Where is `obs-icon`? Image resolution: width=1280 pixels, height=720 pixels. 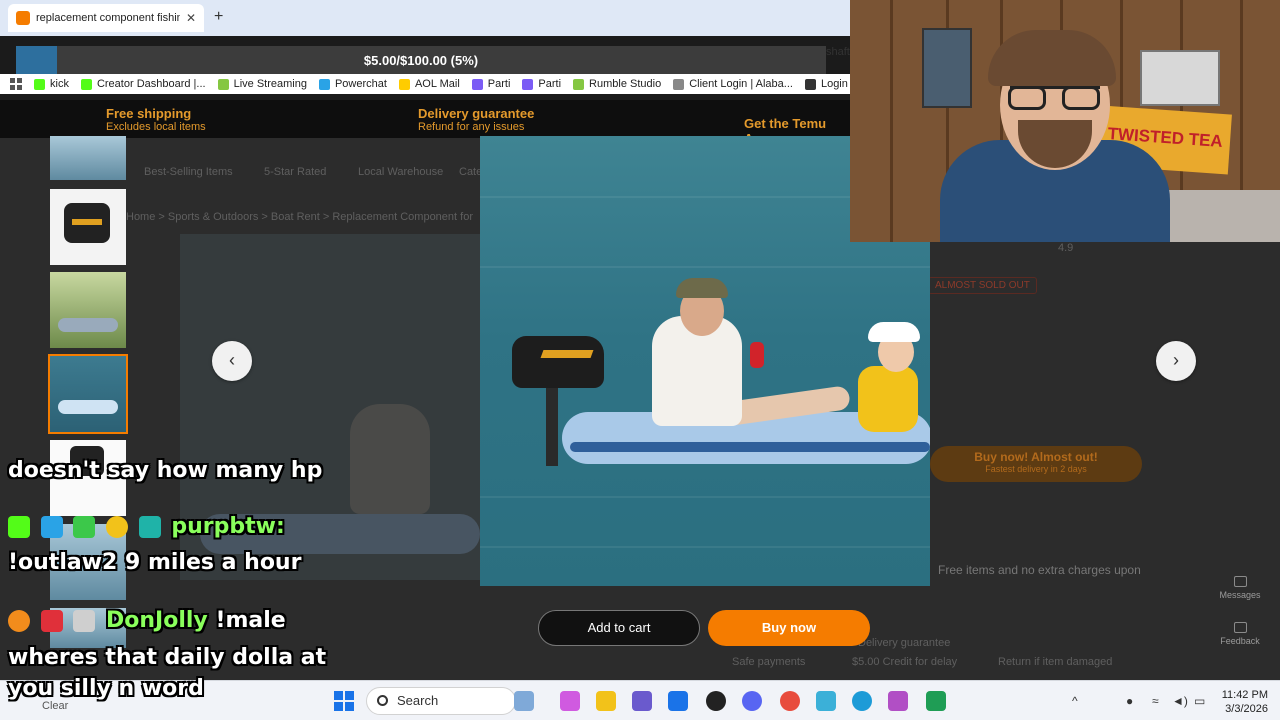
obs-icon is located at coordinates (716, 701).